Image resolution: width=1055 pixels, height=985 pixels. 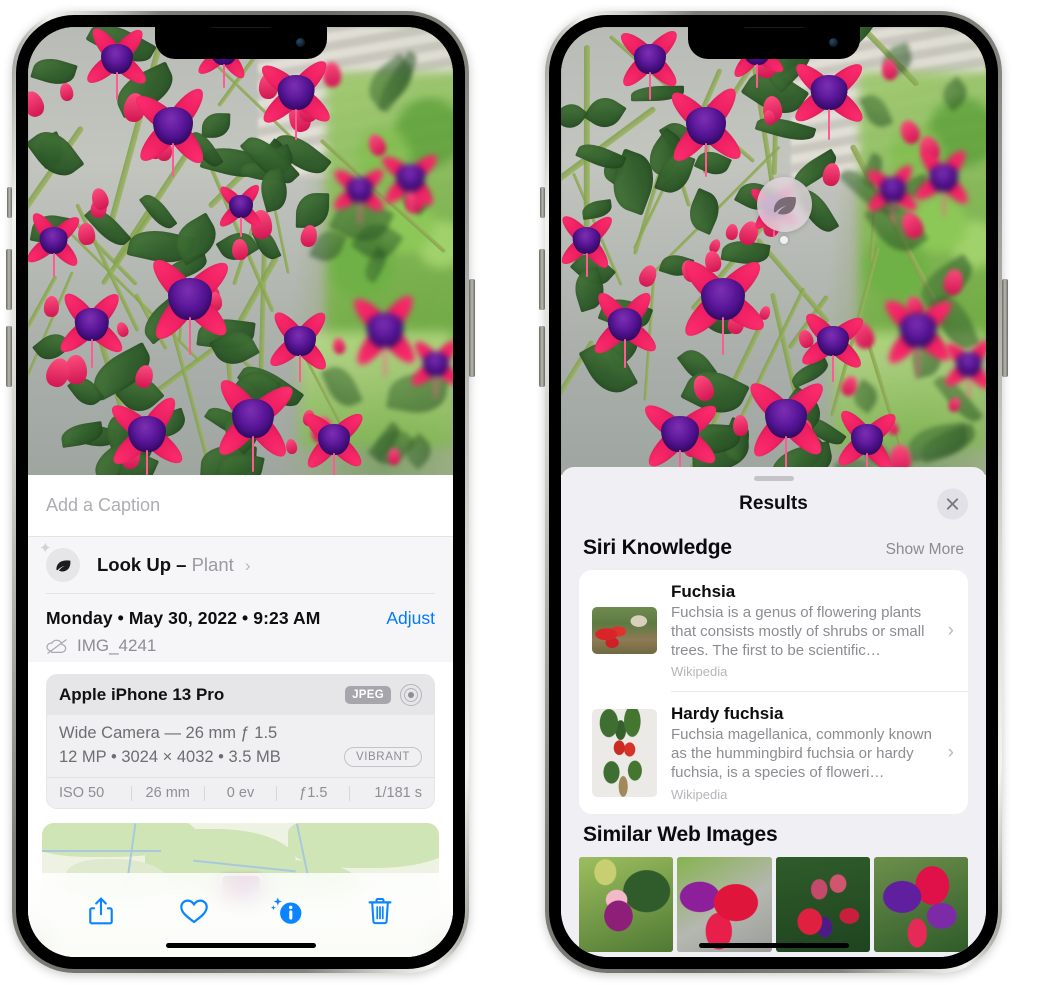 I want to click on info-sparkle-icon, so click(x=286, y=910).